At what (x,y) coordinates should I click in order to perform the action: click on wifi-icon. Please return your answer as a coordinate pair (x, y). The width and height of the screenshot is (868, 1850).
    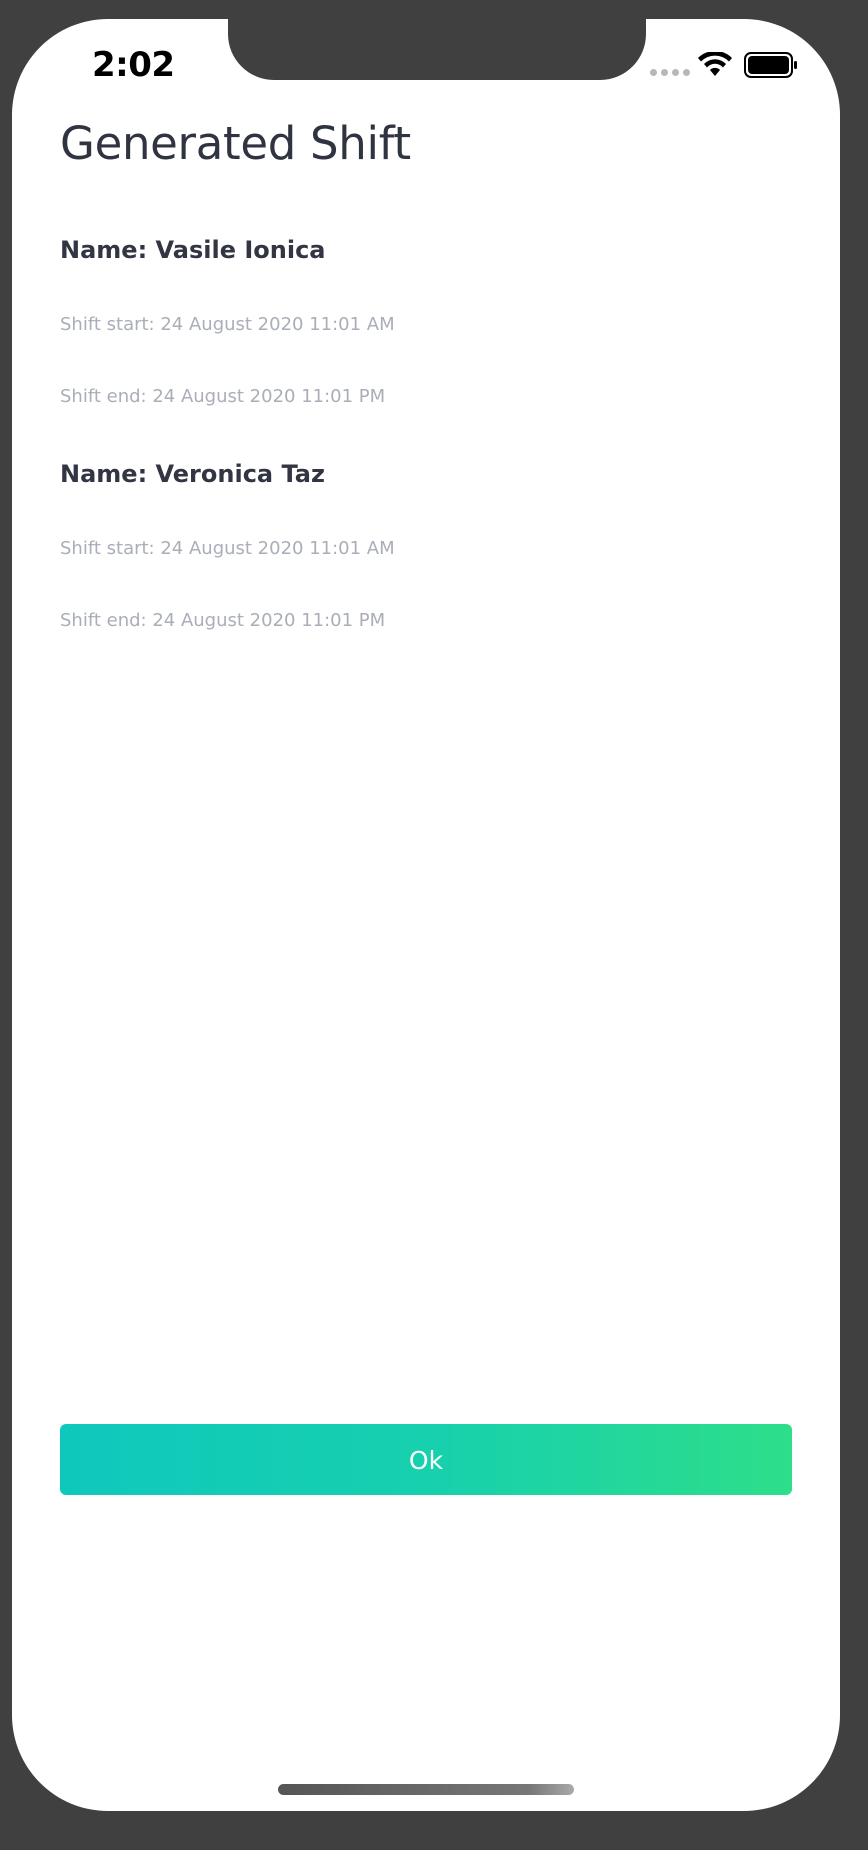
    Looking at the image, I should click on (715, 64).